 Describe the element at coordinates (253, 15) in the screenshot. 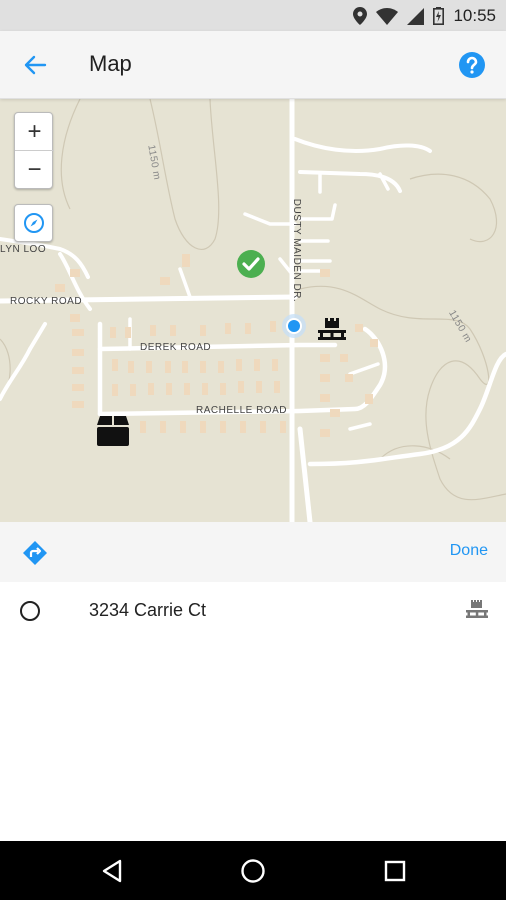

I see `status-bar: 10:55` at that location.